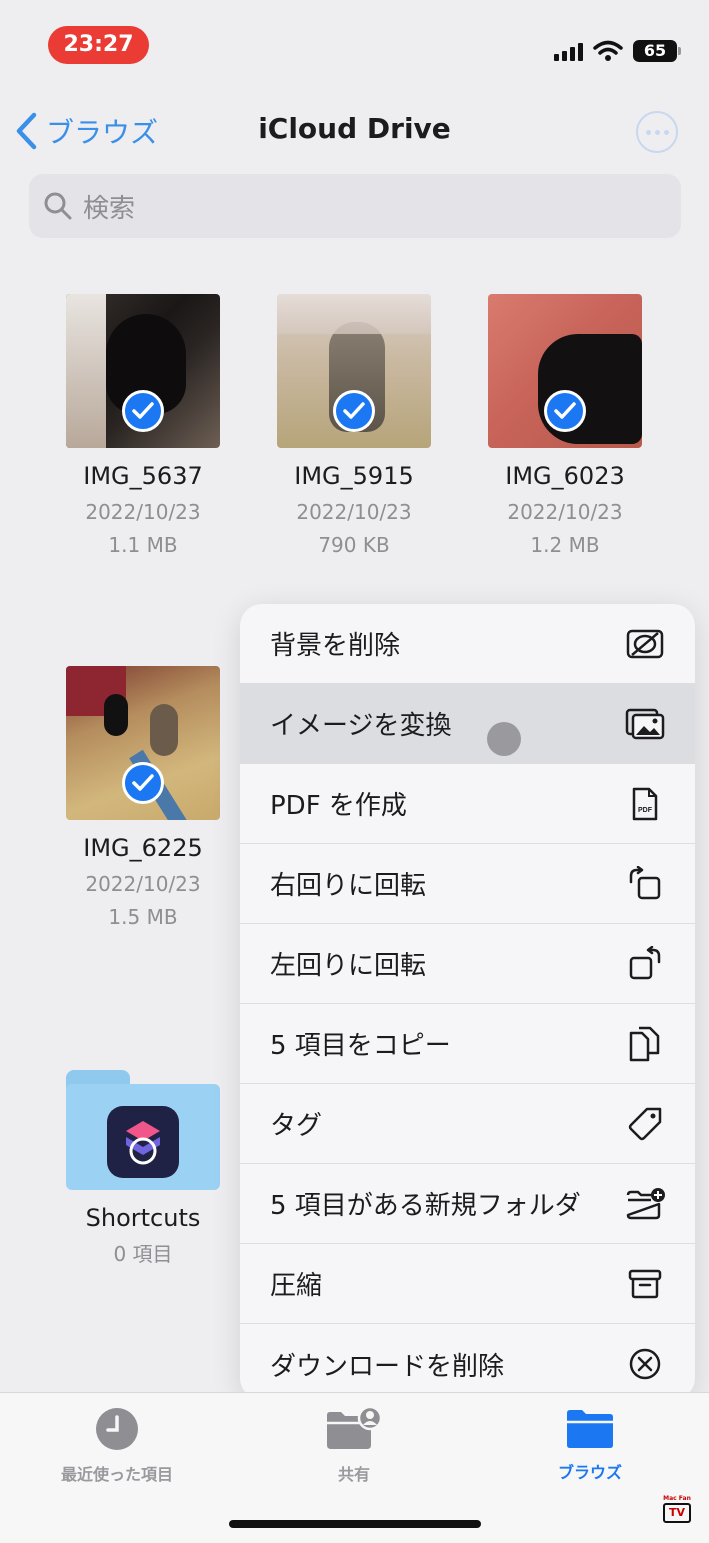  I want to click on menu-item-rotate-left: 左回りに回転, so click(467, 964).